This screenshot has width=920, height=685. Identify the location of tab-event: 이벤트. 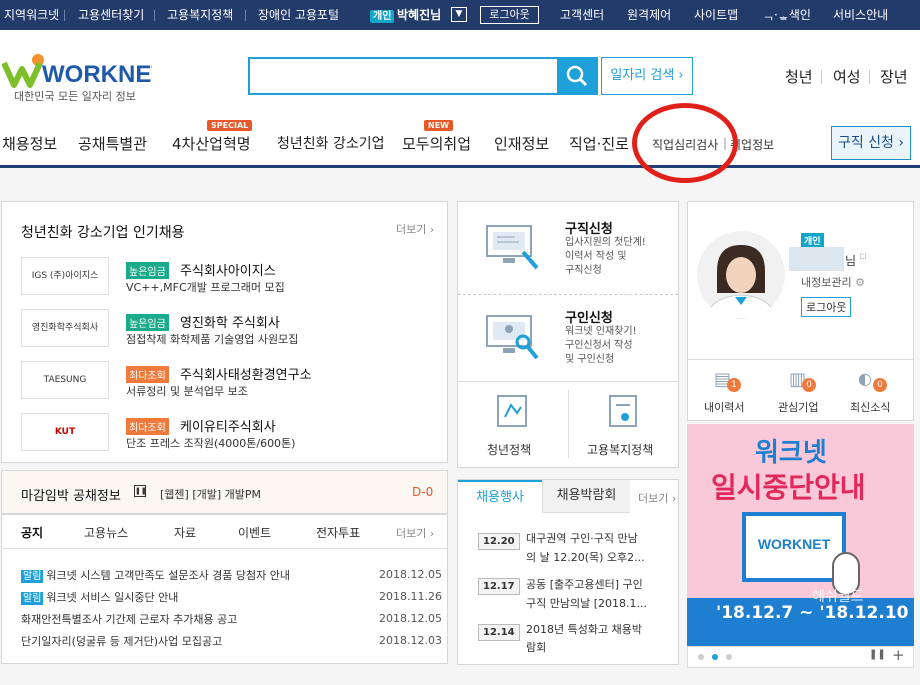
(254, 532).